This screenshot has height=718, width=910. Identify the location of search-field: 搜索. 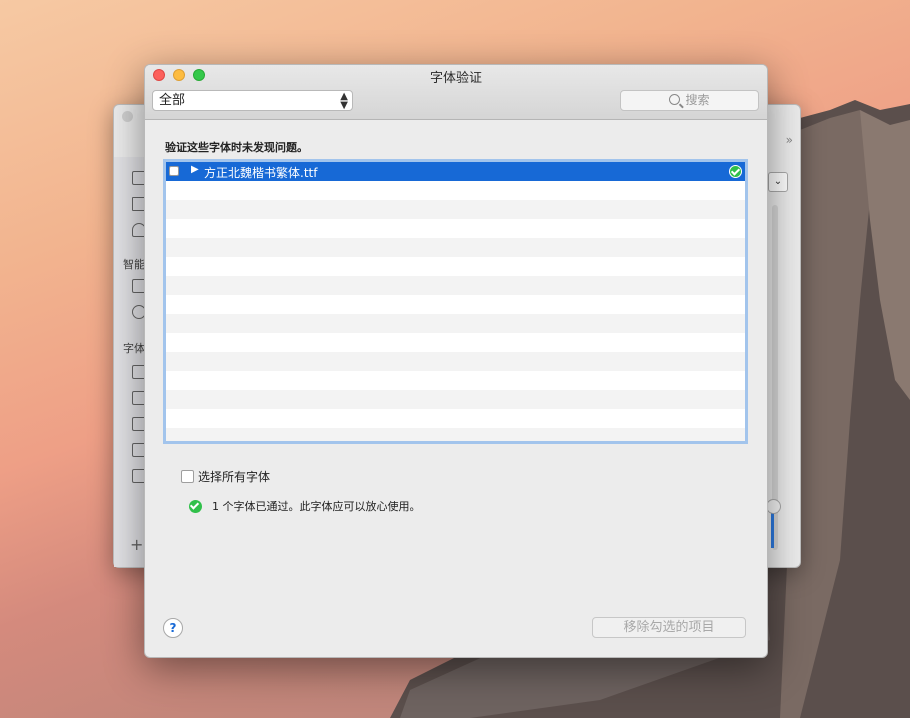
(689, 100).